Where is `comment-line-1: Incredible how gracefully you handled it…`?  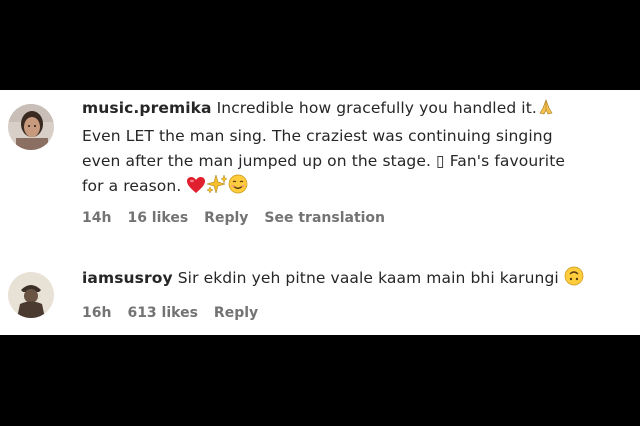 comment-line-1: Incredible how gracefully you handled it… is located at coordinates (376, 108).